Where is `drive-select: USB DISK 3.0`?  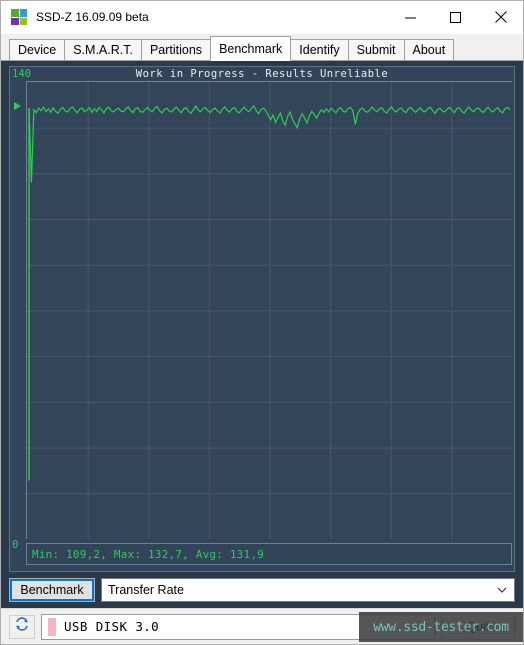 drive-select: USB DISK 3.0 is located at coordinates (238, 626).